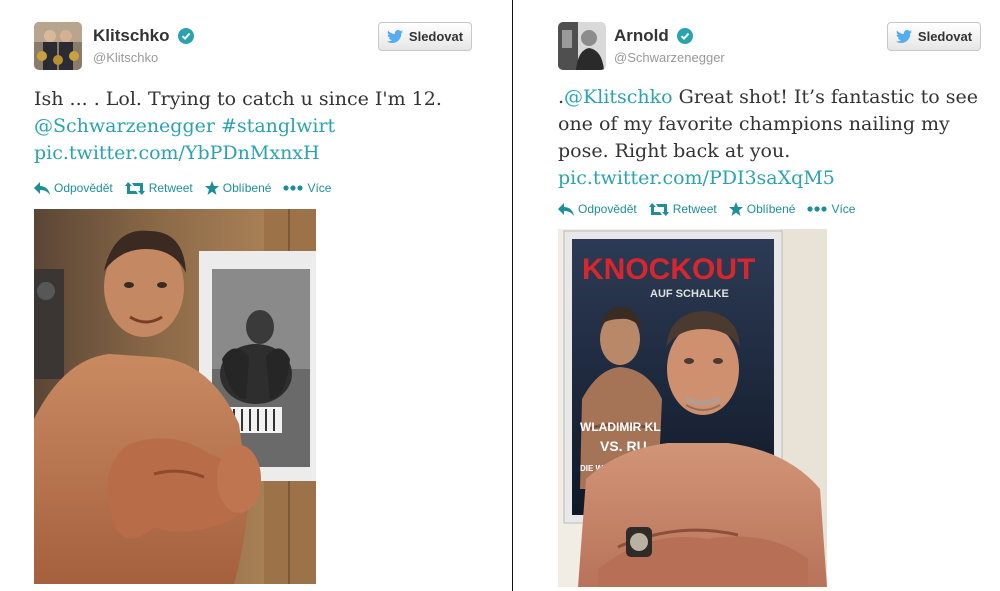  What do you see at coordinates (689, 294) in the screenshot?
I see `poster-subtitle: AUF SCHALKE` at bounding box center [689, 294].